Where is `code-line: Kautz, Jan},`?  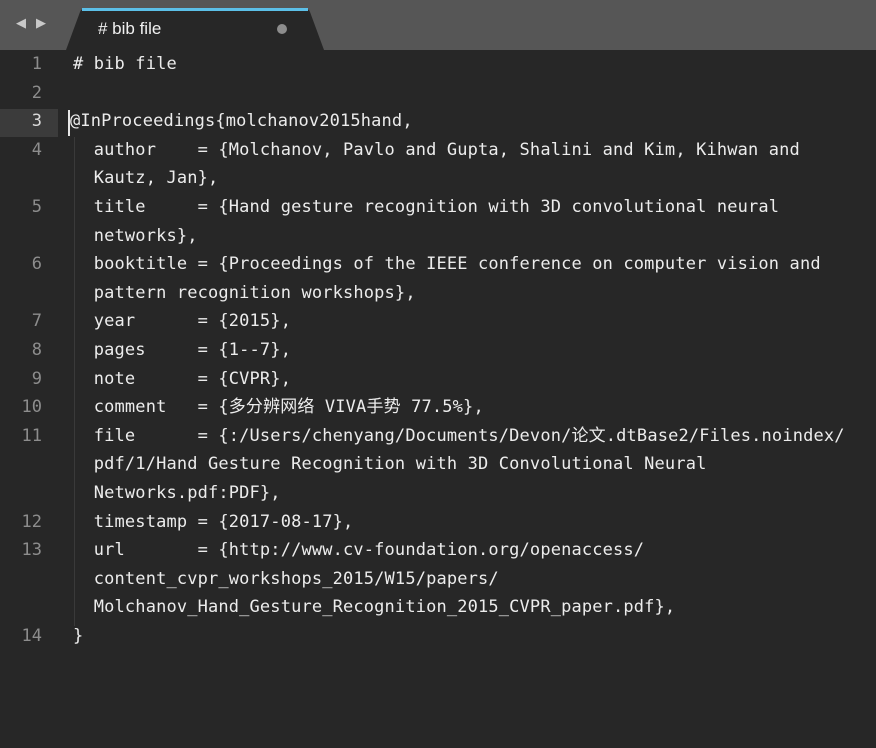 code-line: Kautz, Jan}, is located at coordinates (145, 178).